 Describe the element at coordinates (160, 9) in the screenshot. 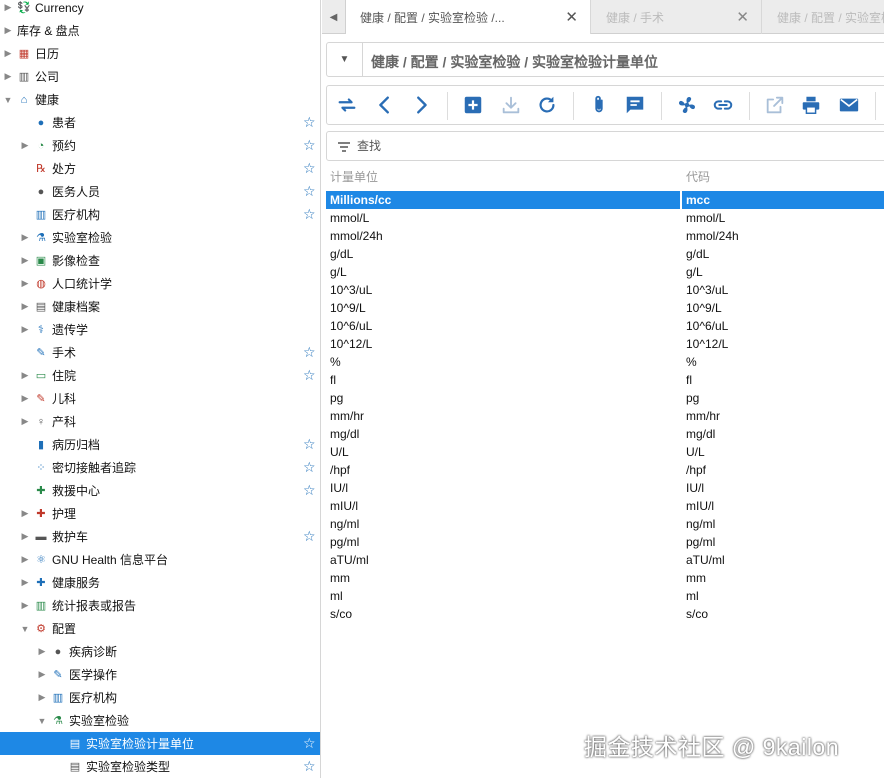

I see `sidebar-item: ▶ 💱 Currency` at that location.